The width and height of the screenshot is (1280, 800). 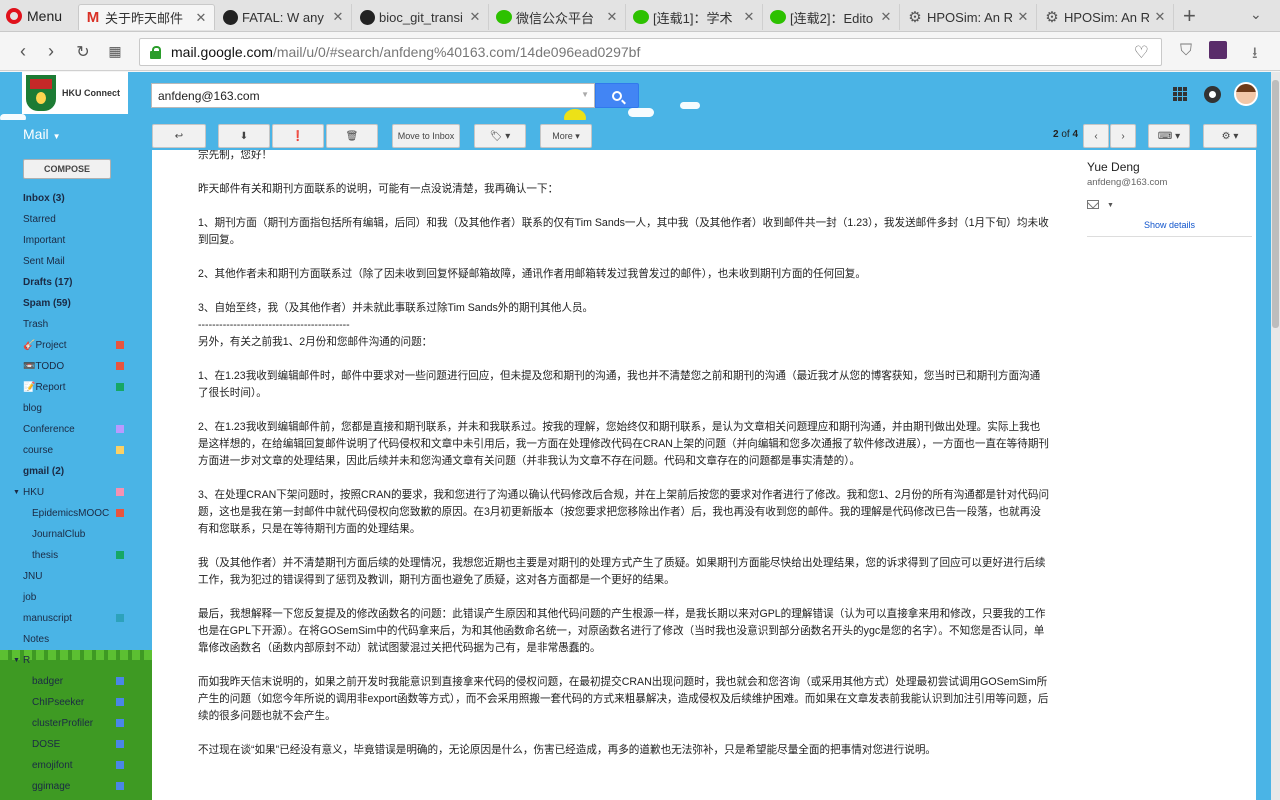 I want to click on bookmark-heart-icon: ♡, so click(x=1141, y=53).